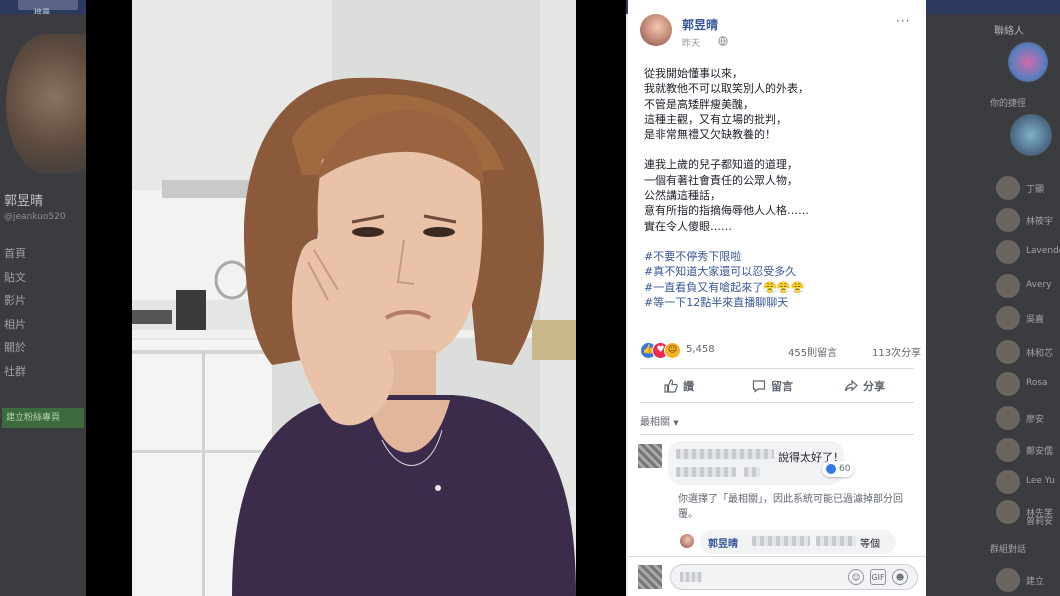 This screenshot has height=596, width=1060. I want to click on comment-label: 留言, so click(782, 386).